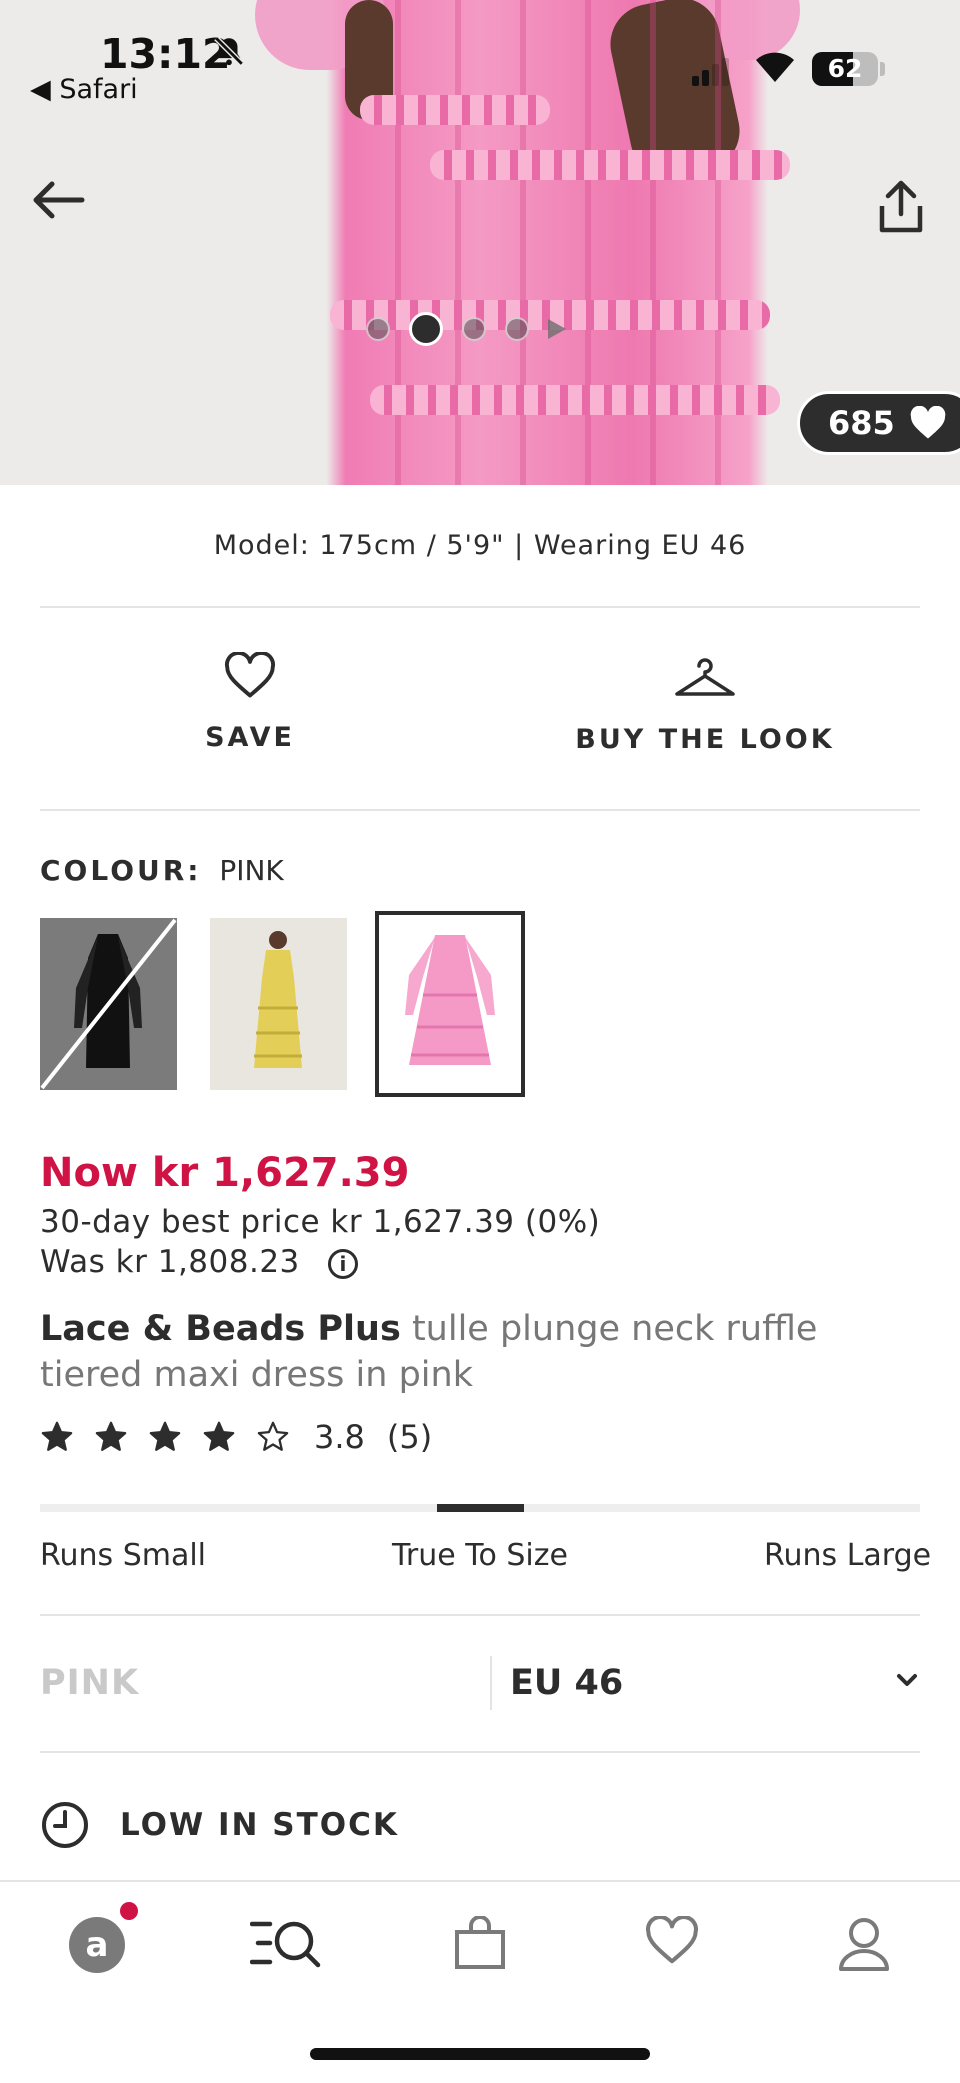  What do you see at coordinates (251, 870) in the screenshot?
I see `colour-value: PINK` at bounding box center [251, 870].